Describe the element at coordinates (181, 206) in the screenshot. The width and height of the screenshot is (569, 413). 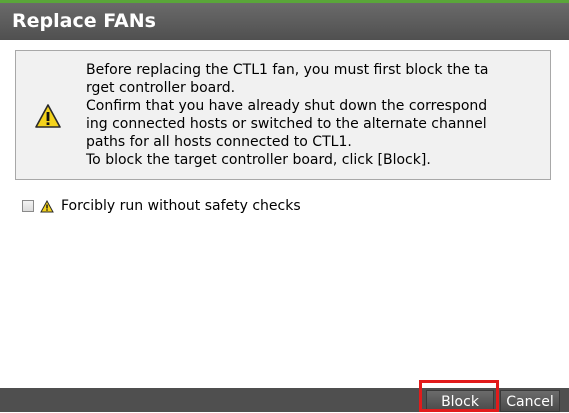
I see `force-run-label: Forcibly run without safety checks` at that location.